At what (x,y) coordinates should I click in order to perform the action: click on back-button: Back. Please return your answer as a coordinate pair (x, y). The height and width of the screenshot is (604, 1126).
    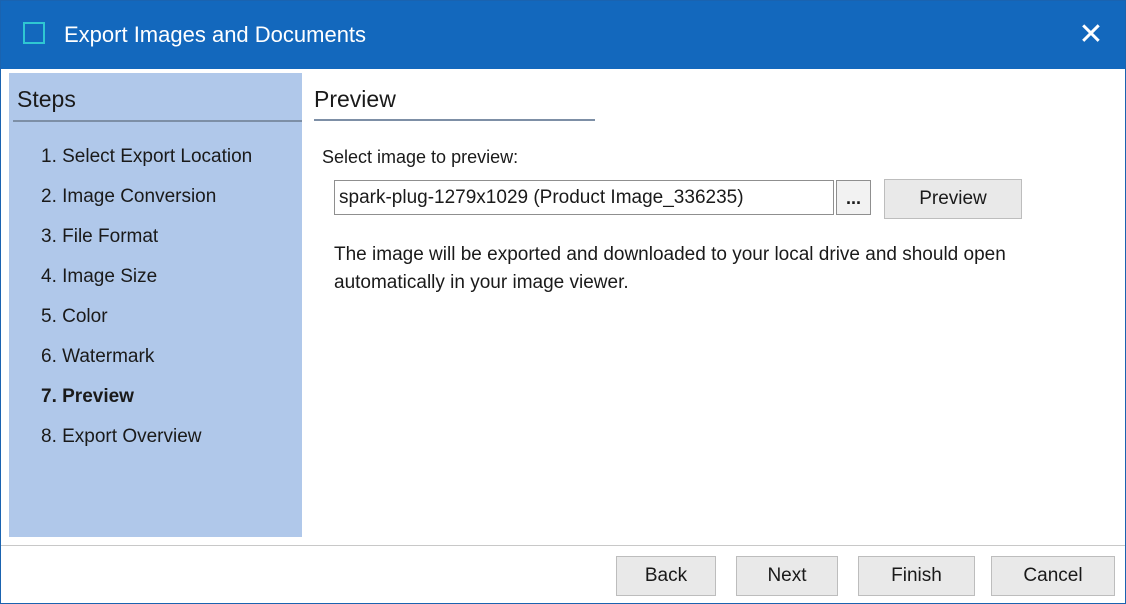
    Looking at the image, I should click on (666, 576).